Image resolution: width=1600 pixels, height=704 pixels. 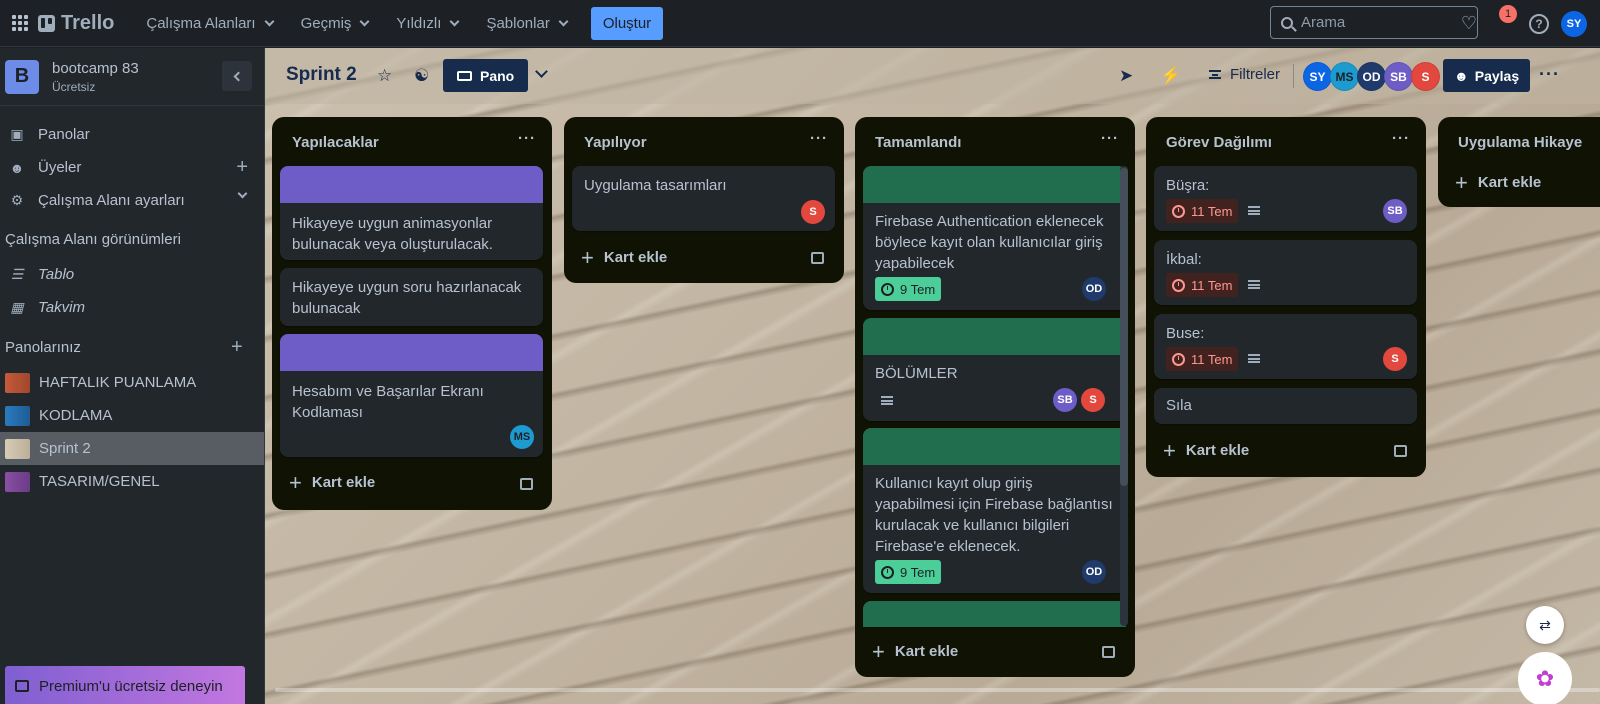 What do you see at coordinates (20, 23) in the screenshot?
I see `app-switcher-icon` at bounding box center [20, 23].